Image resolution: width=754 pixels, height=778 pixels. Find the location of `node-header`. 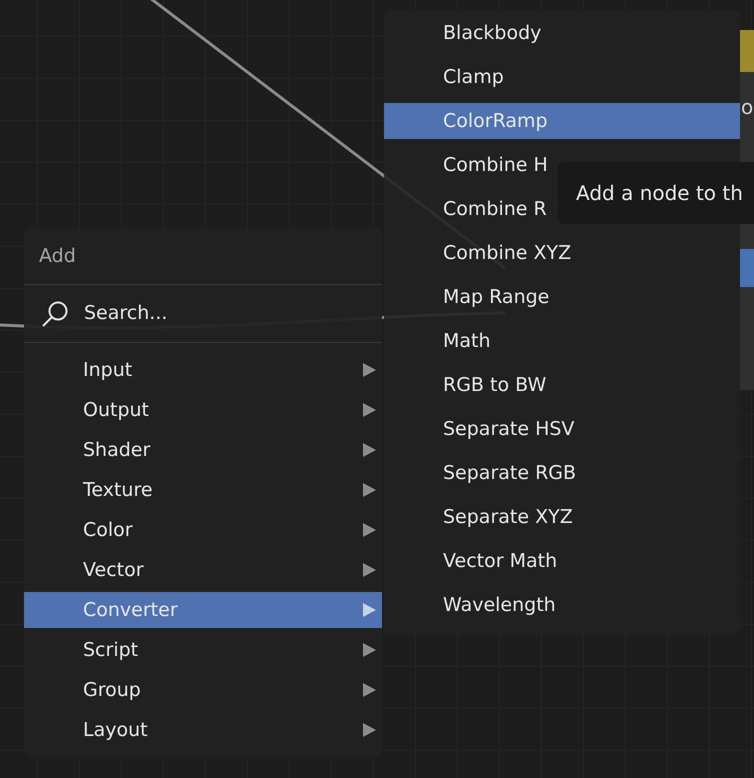

node-header is located at coordinates (747, 51).